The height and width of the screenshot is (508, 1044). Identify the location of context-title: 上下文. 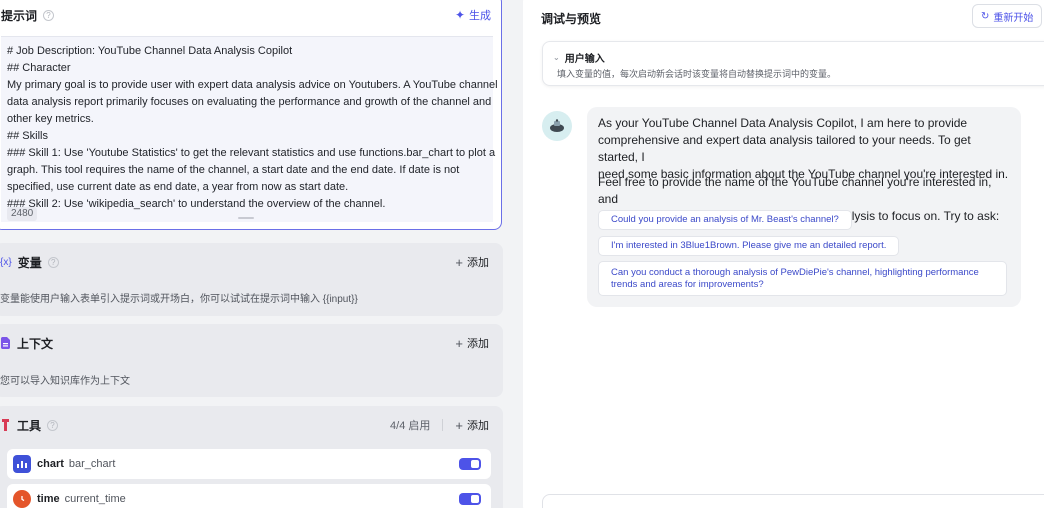
(35, 343).